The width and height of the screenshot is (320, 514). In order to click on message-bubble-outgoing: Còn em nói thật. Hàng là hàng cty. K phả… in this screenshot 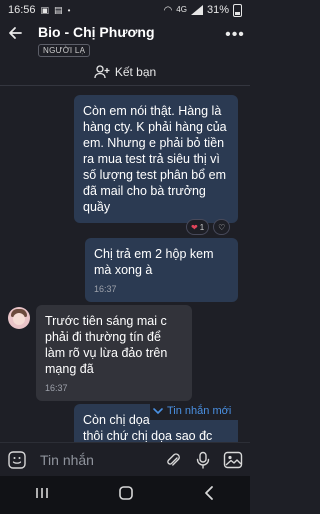, I will do `click(156, 159)`.